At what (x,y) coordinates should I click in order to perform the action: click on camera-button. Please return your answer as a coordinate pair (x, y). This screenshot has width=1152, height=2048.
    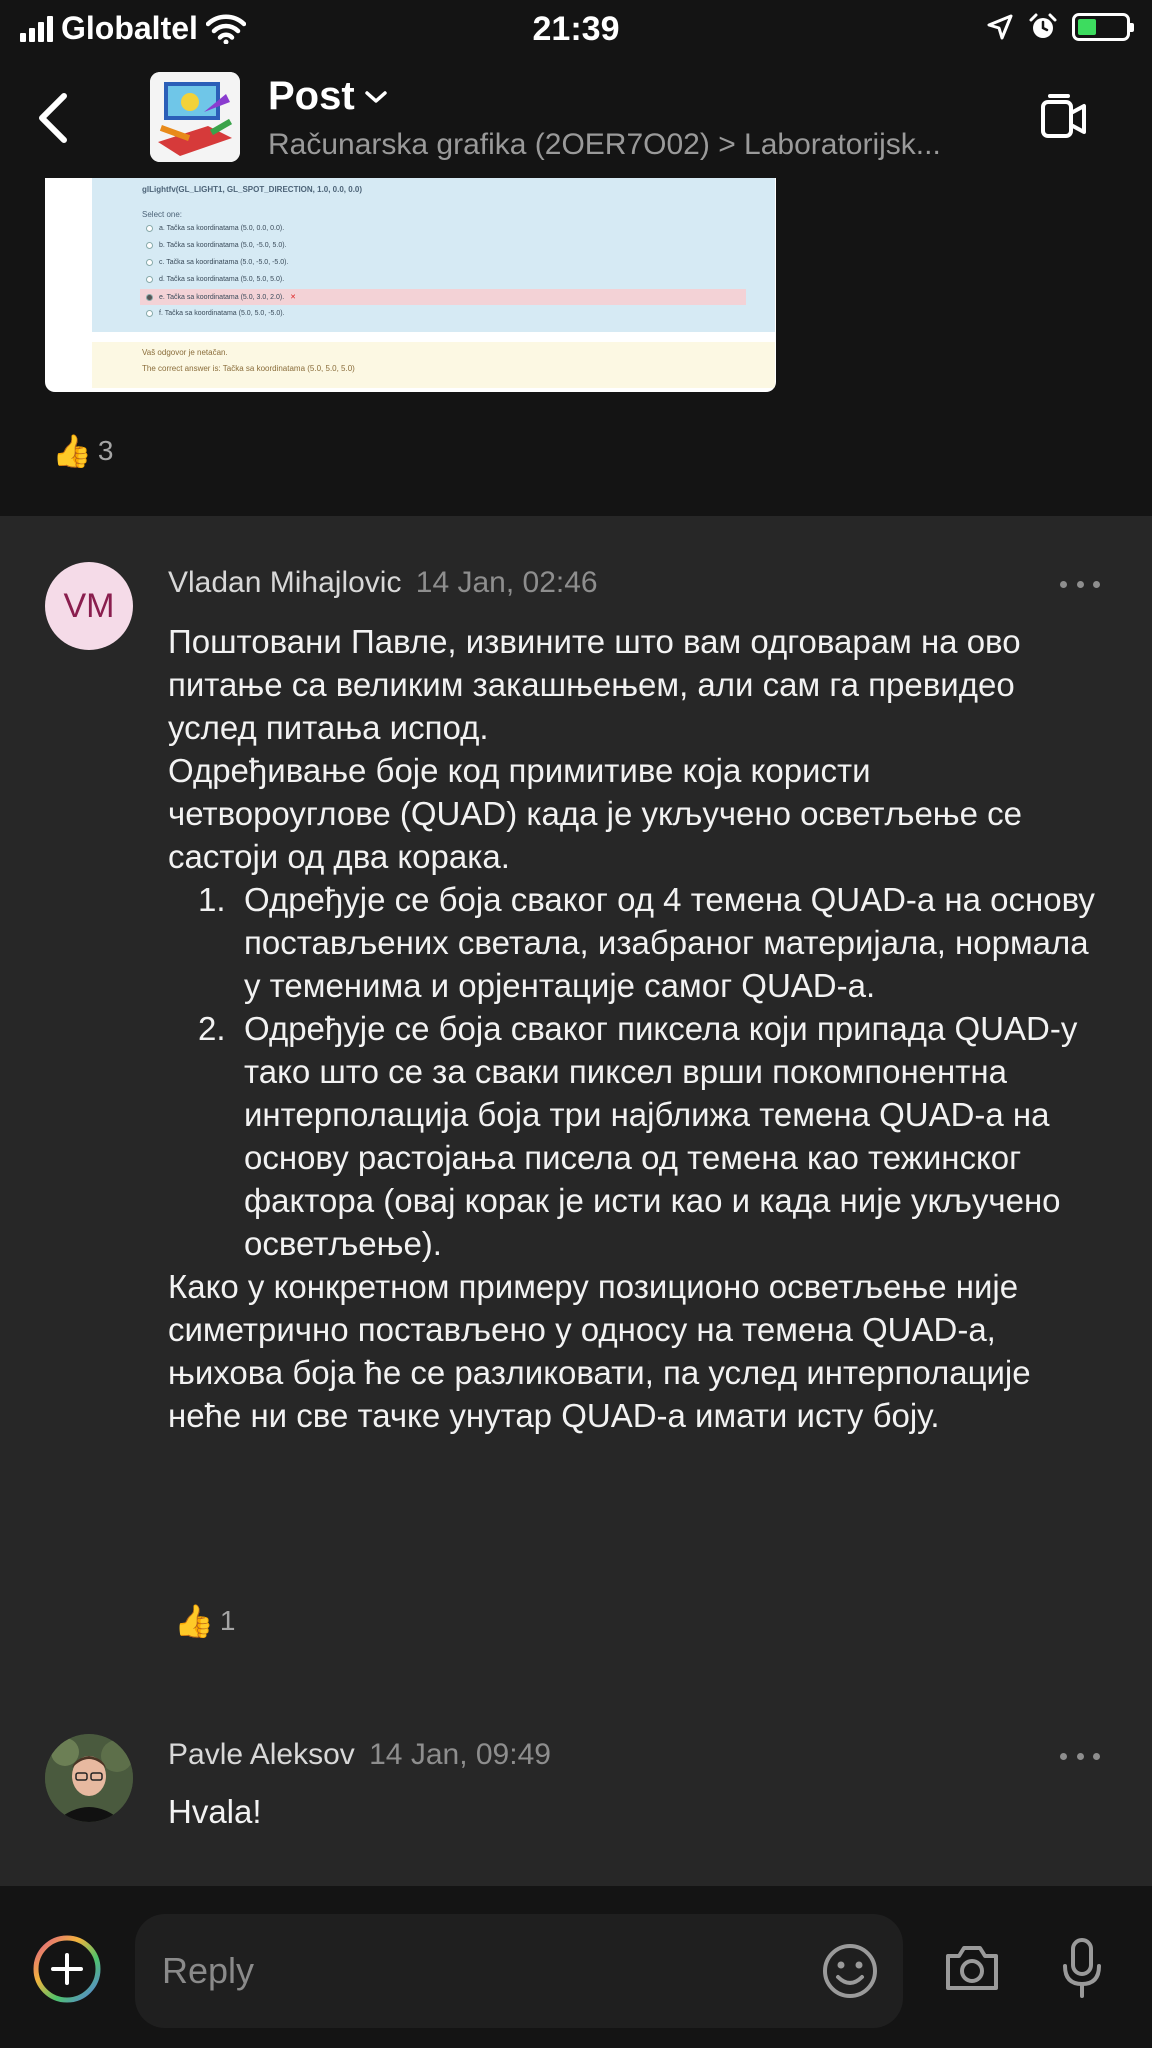
    Looking at the image, I should click on (972, 1968).